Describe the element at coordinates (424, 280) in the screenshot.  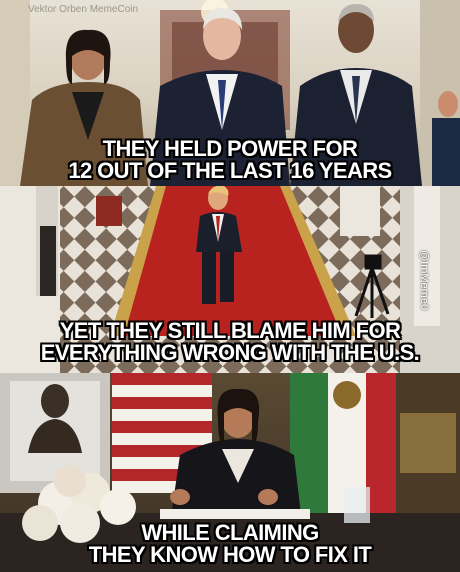
I see `watermark-side: @ImMeme0` at that location.